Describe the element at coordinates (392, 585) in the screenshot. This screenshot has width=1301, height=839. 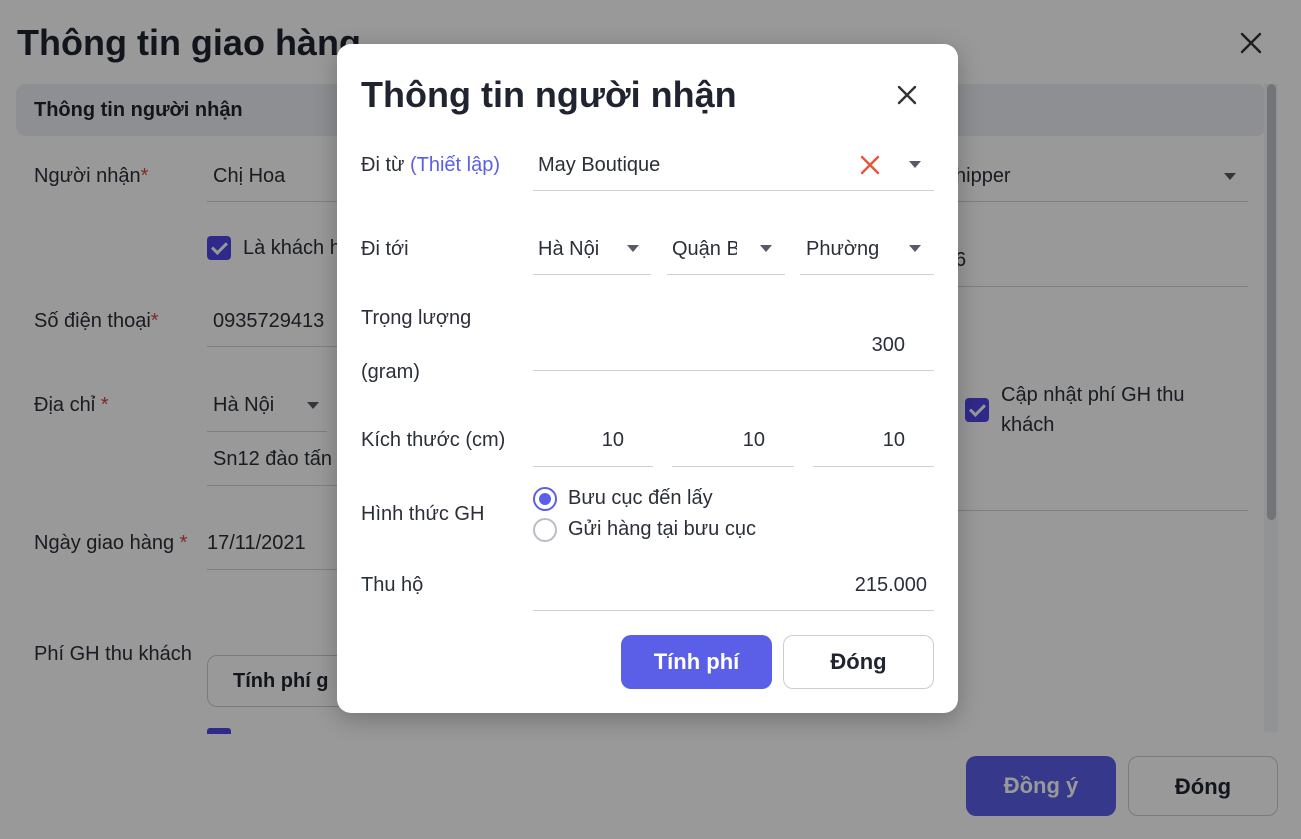
I see `cod-label: Thu hộ` at that location.